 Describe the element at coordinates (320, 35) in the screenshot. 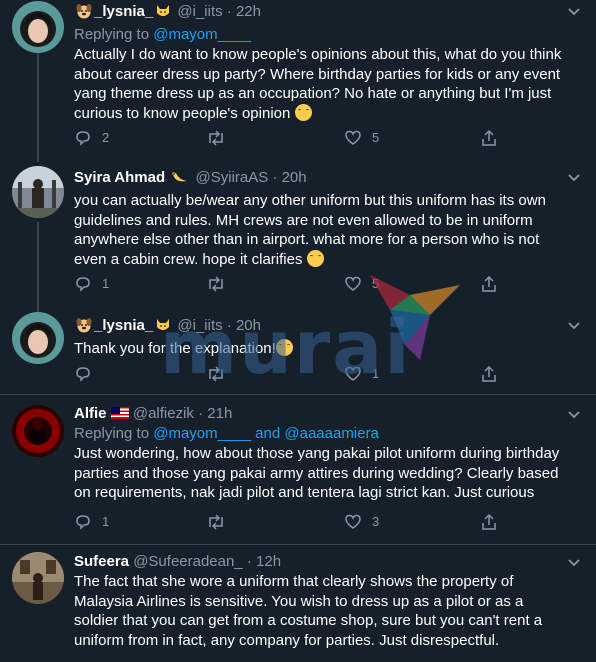

I see `replying-to: Replying to @mayom____` at that location.